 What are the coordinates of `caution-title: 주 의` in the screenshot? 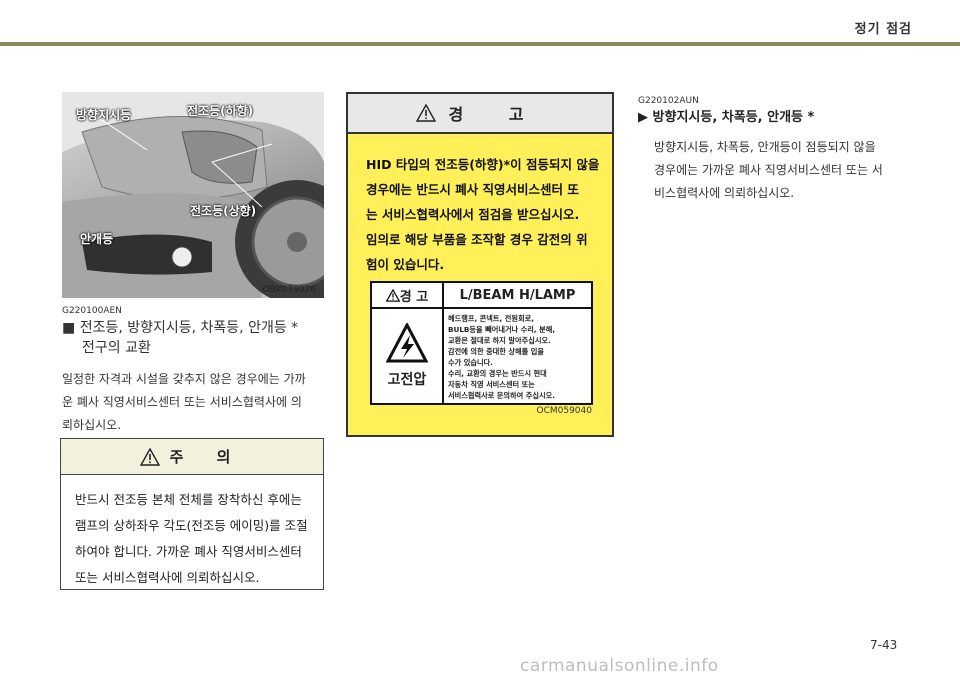 It's located at (207, 457).